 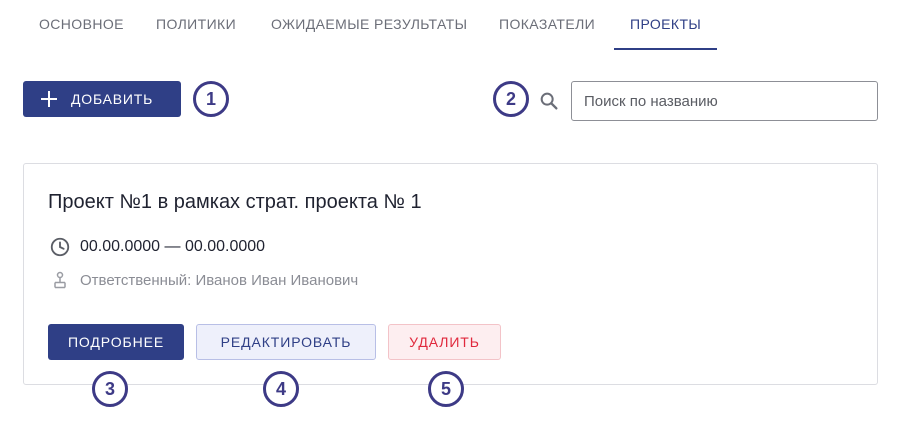 What do you see at coordinates (444, 342) in the screenshot?
I see `delete-button: УДАЛИТЬ` at bounding box center [444, 342].